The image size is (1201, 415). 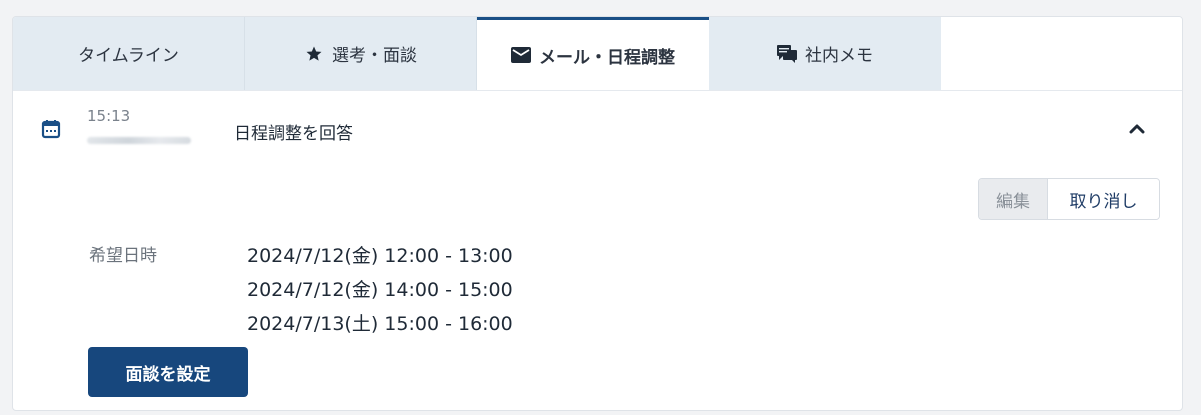 I want to click on tab-mail-schedule: メール・日程調整, so click(x=593, y=53).